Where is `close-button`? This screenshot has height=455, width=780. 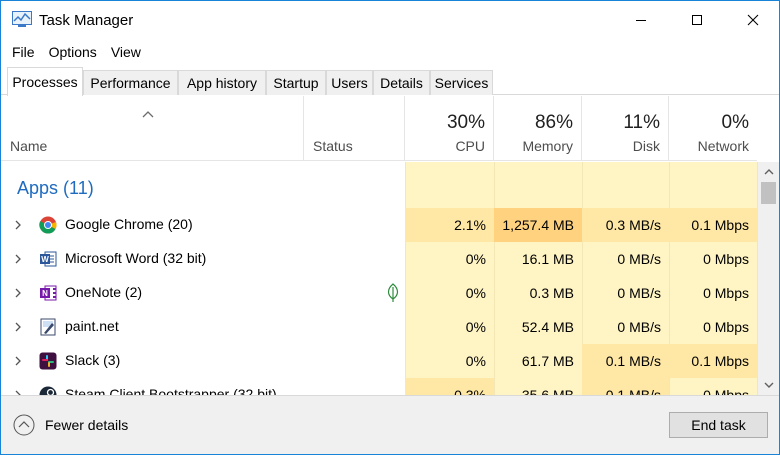 close-button is located at coordinates (753, 20).